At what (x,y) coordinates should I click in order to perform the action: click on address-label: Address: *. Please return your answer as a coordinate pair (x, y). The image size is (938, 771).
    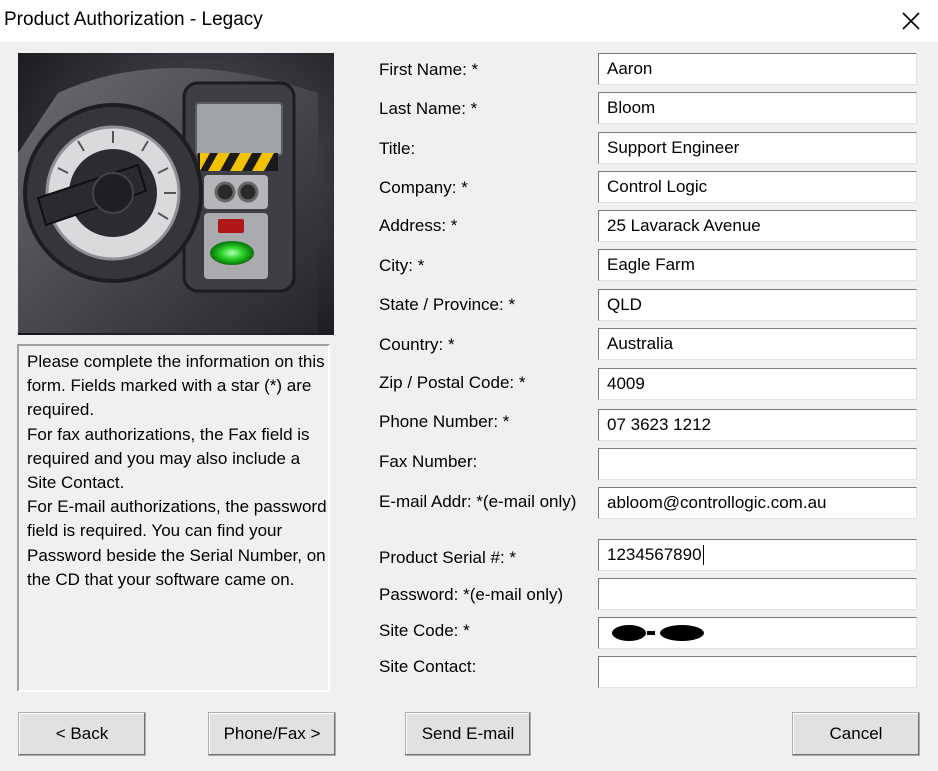
    Looking at the image, I should click on (418, 225).